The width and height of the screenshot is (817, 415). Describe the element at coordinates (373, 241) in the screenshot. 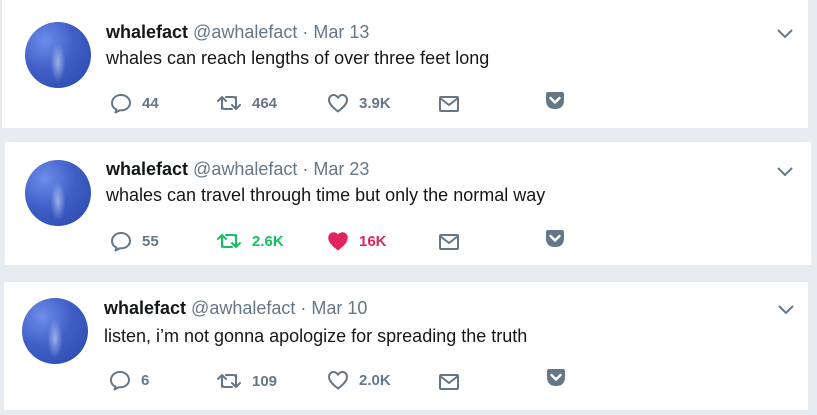

I see `like-count: 16K` at that location.